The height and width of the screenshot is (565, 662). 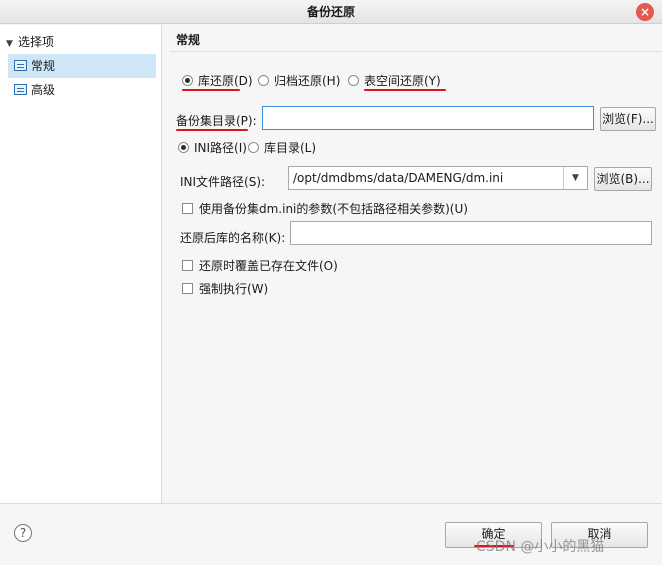 I want to click on sidebar-item-advanced: 高级, so click(x=82, y=90).